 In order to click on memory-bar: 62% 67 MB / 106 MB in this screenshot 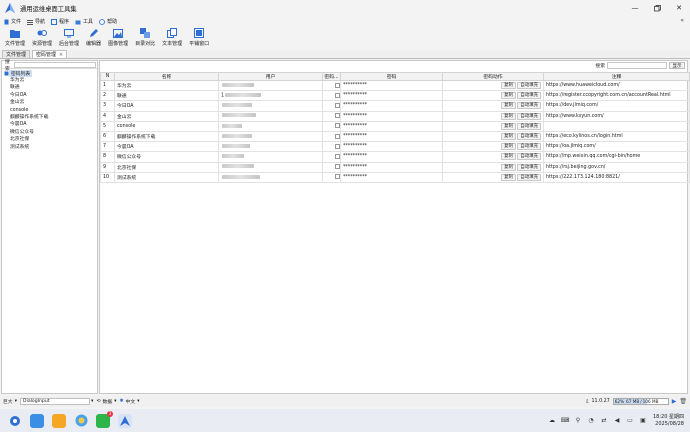, I will do `click(640, 401)`.